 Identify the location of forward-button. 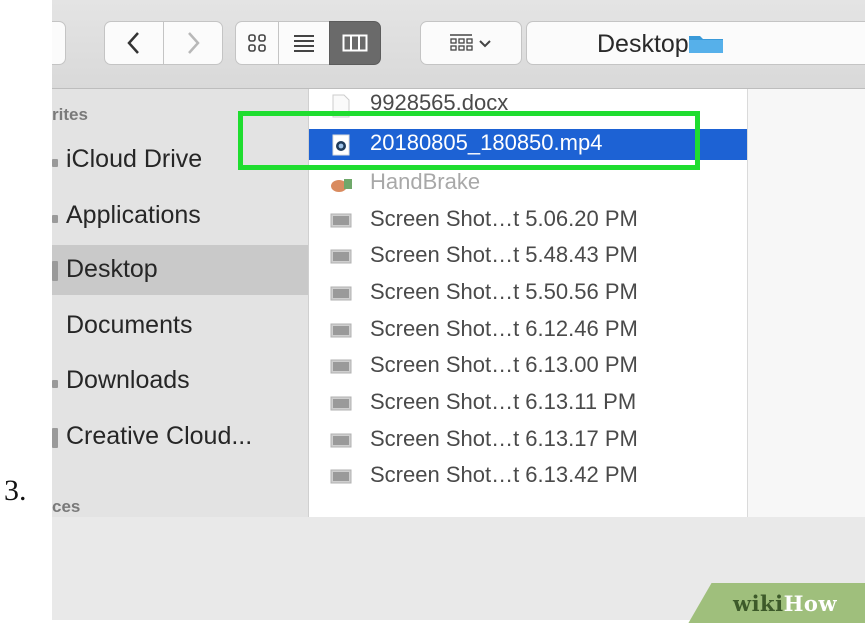
(193, 43).